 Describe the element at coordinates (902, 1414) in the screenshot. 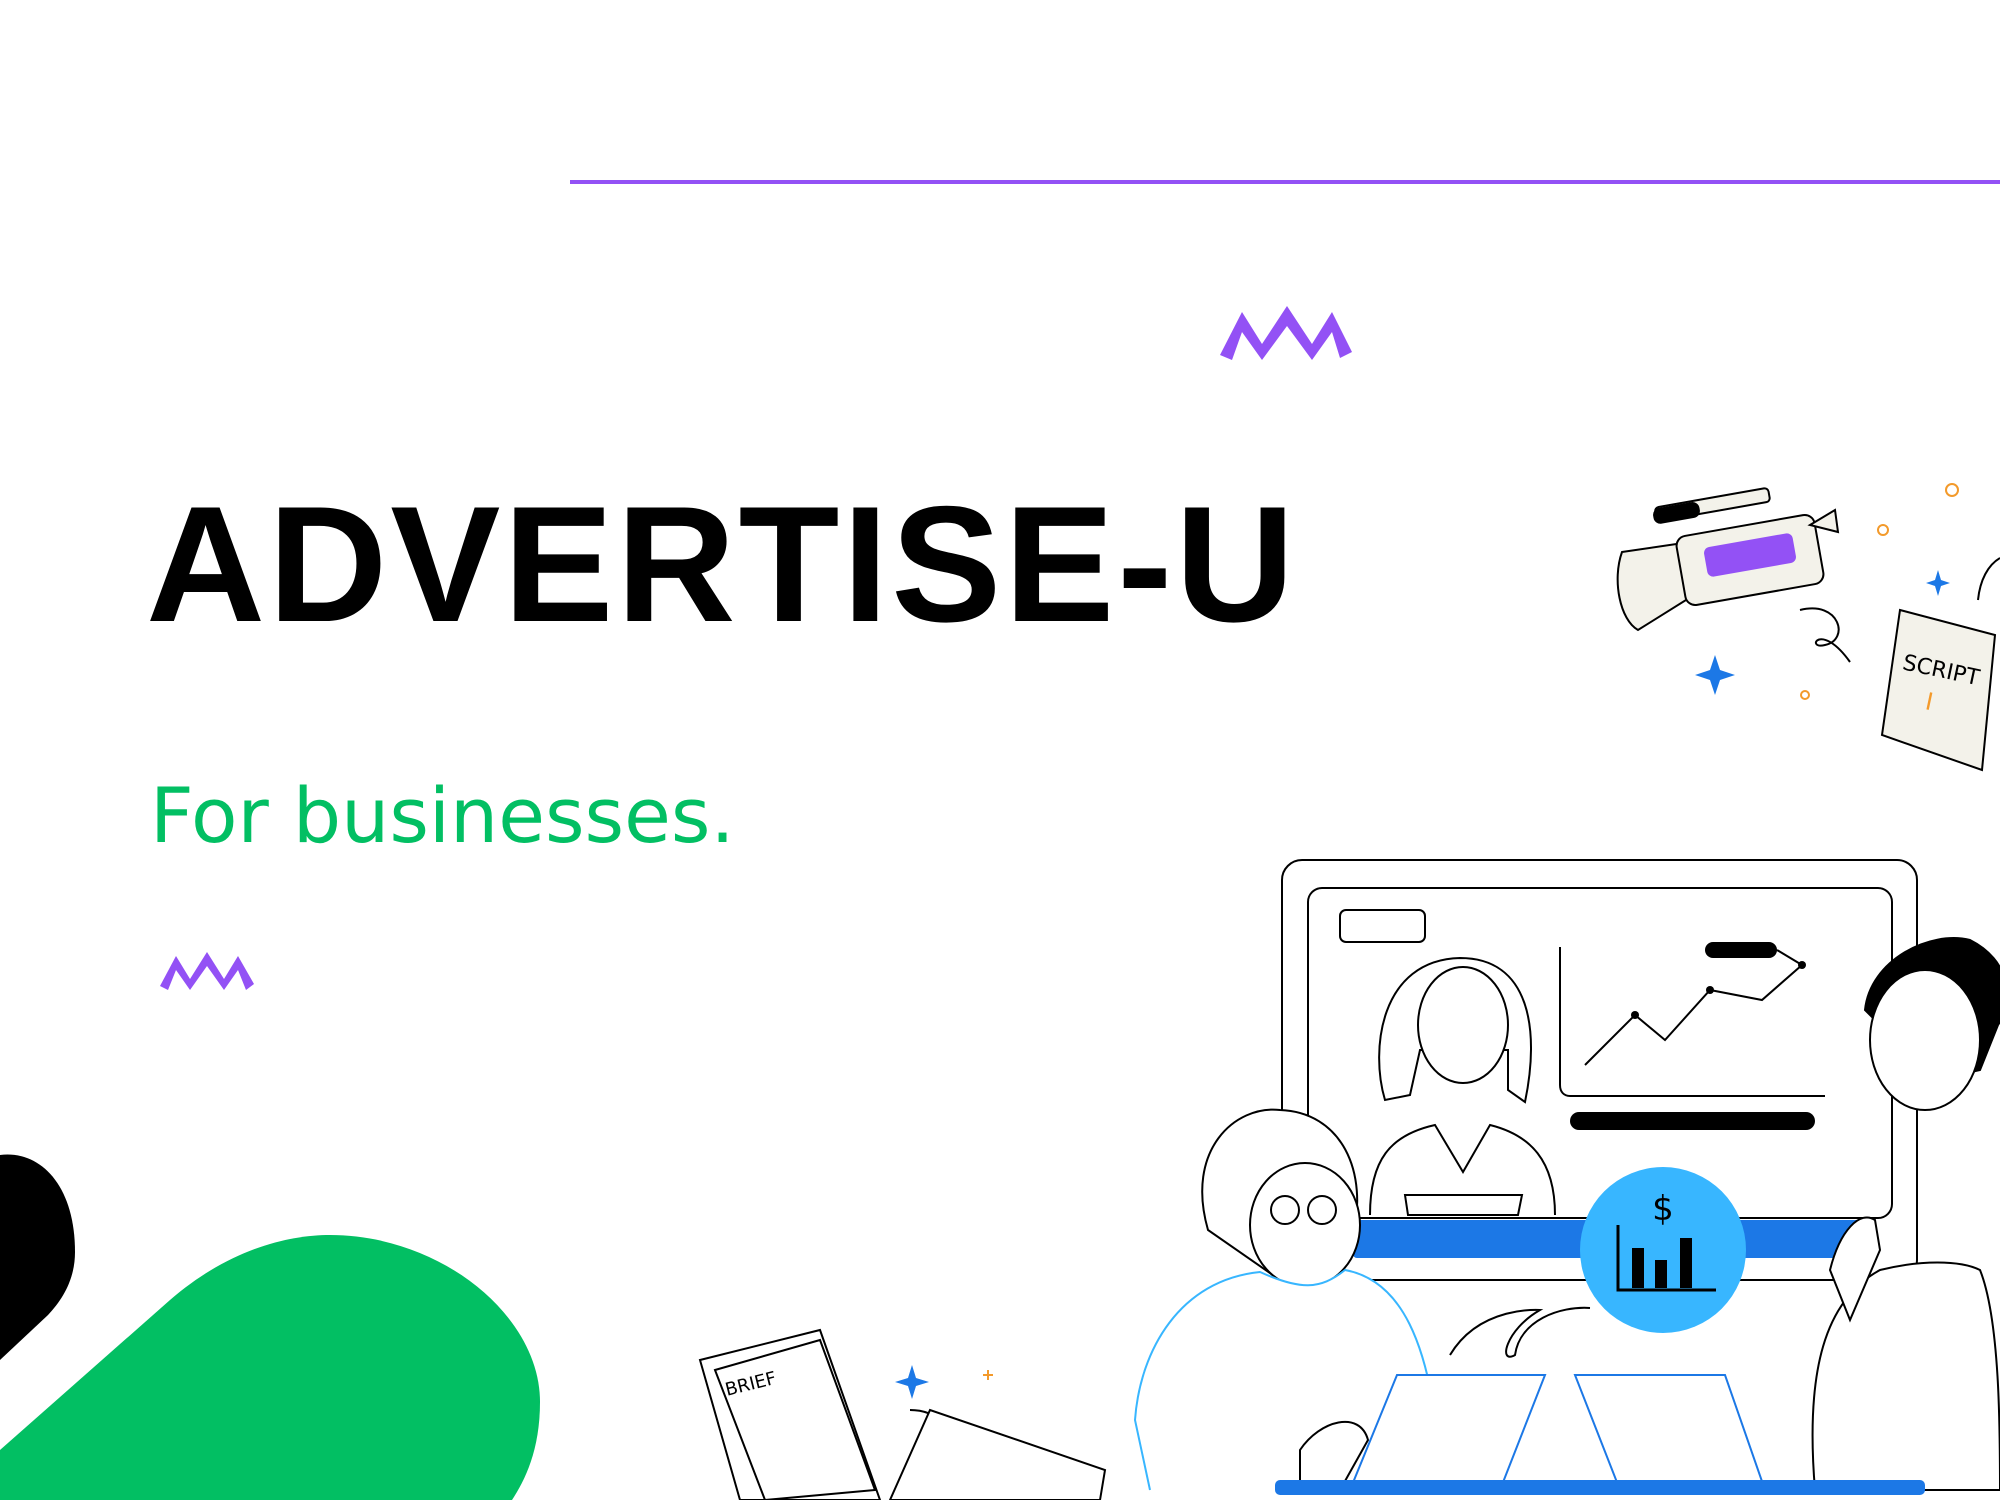

I see `brief-document-icon: BRIEF` at that location.